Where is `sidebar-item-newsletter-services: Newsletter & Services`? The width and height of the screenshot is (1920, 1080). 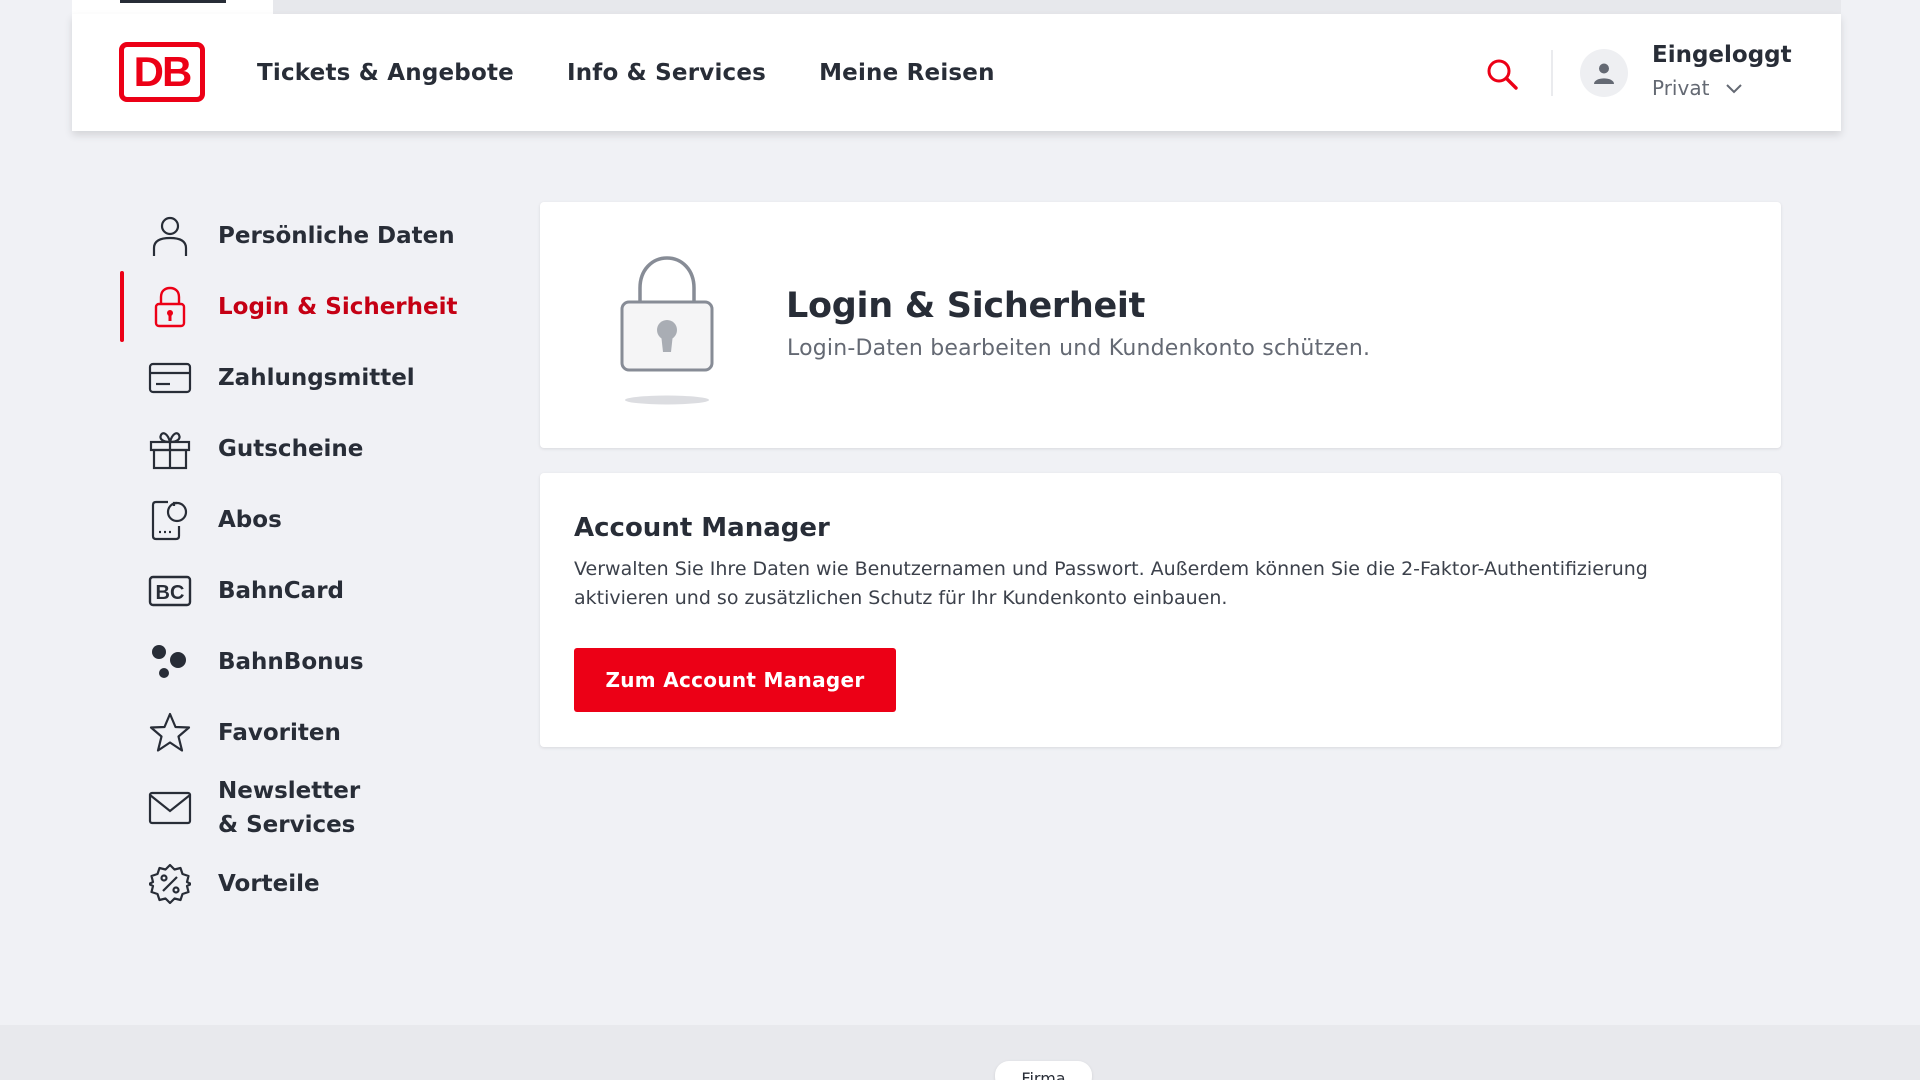 sidebar-item-newsletter-services: Newsletter & Services is located at coordinates (300, 808).